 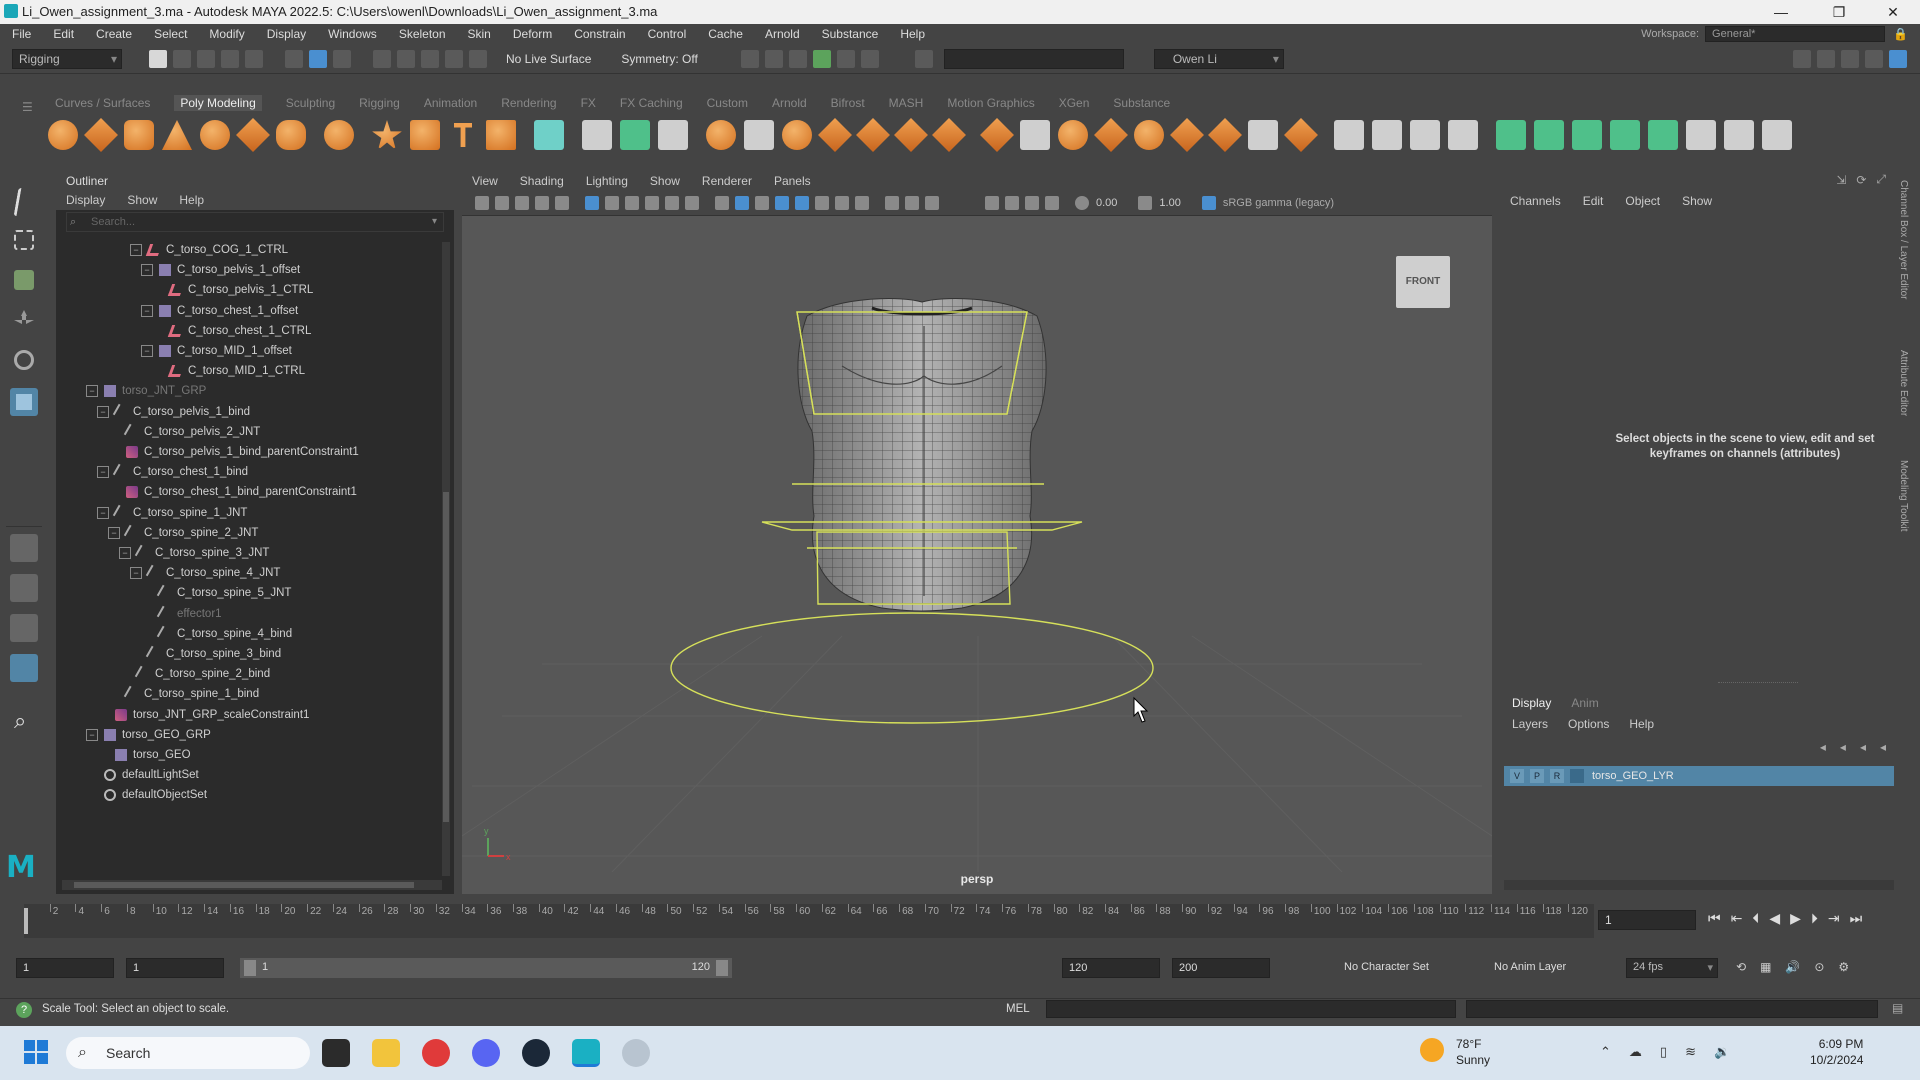 What do you see at coordinates (206, 59) in the screenshot?
I see `save-scene-icon` at bounding box center [206, 59].